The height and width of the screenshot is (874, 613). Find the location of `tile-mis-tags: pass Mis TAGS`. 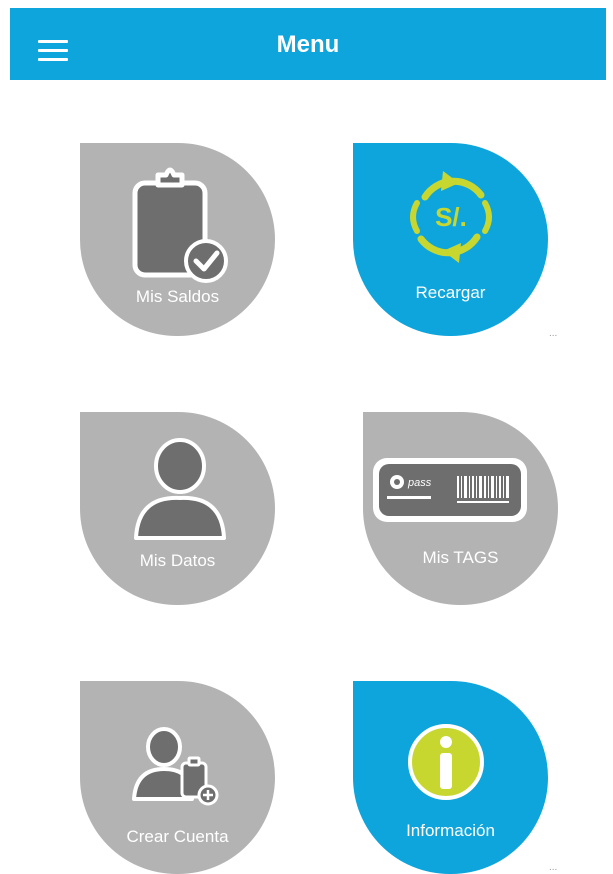

tile-mis-tags: pass Mis TAGS is located at coordinates (460, 508).